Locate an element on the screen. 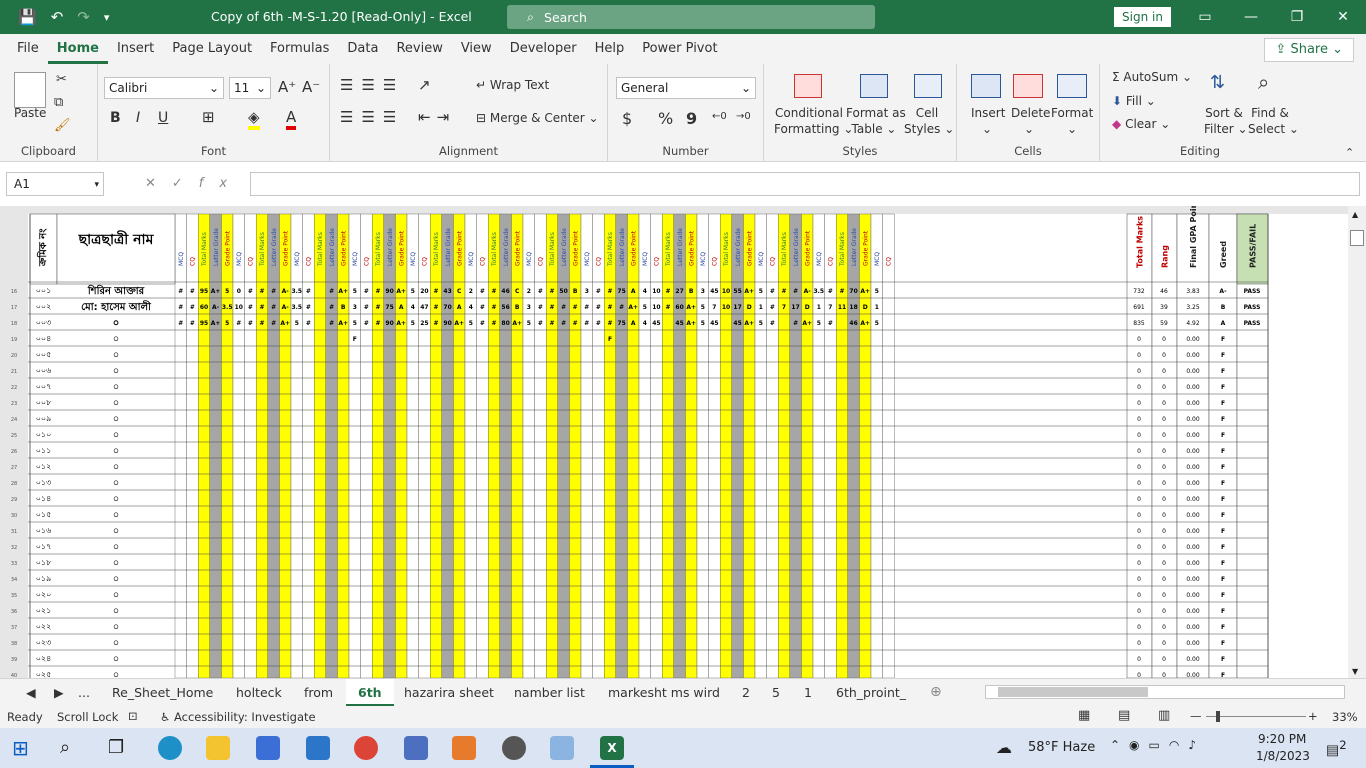  percent-button: % is located at coordinates (665, 118).